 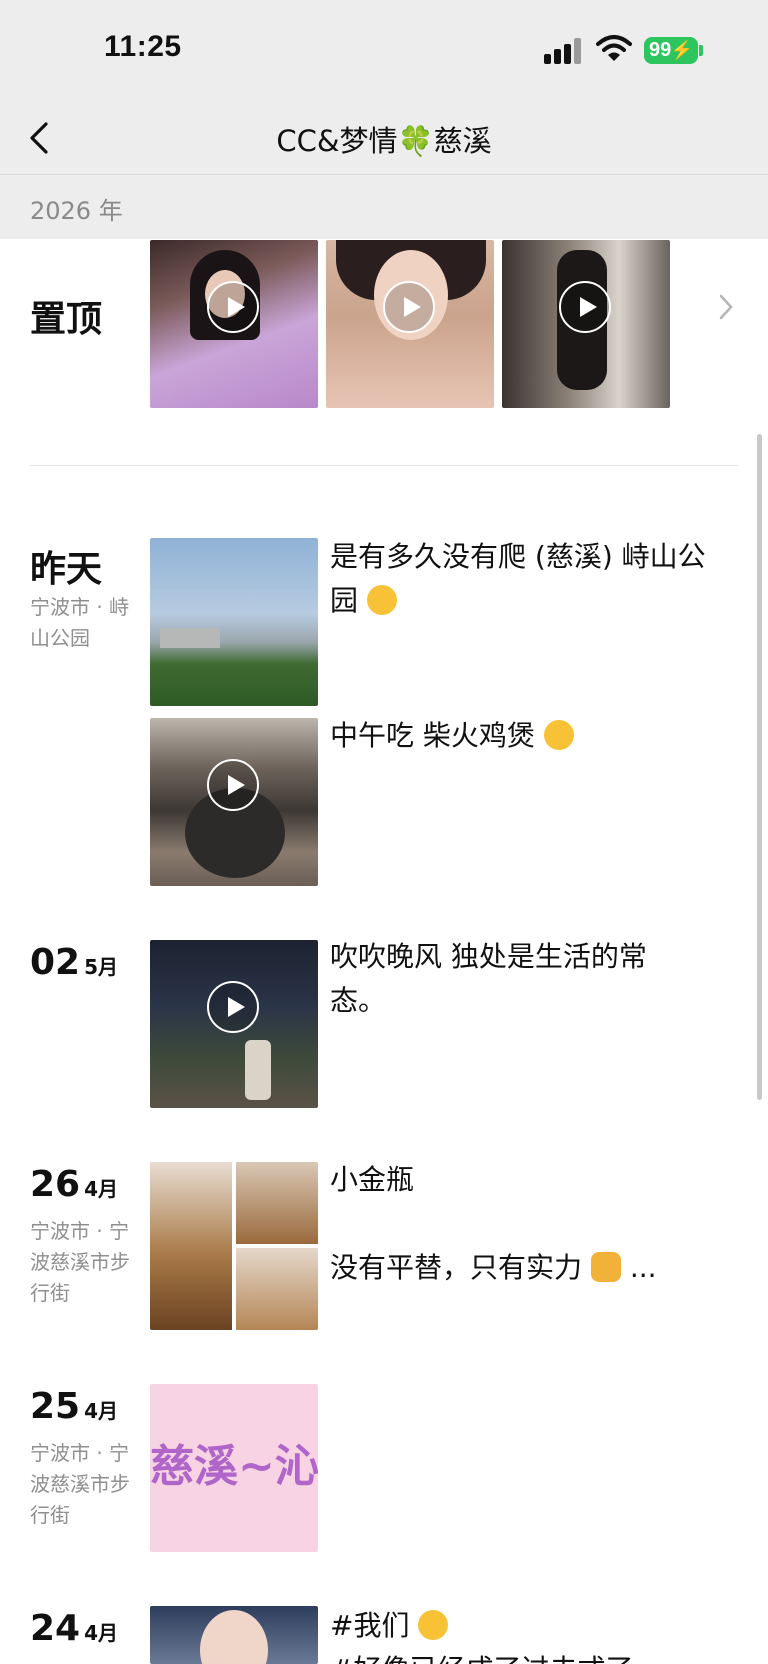 I want to click on post-caption-text: 没有平替，只有实力, so click(x=456, y=1267).